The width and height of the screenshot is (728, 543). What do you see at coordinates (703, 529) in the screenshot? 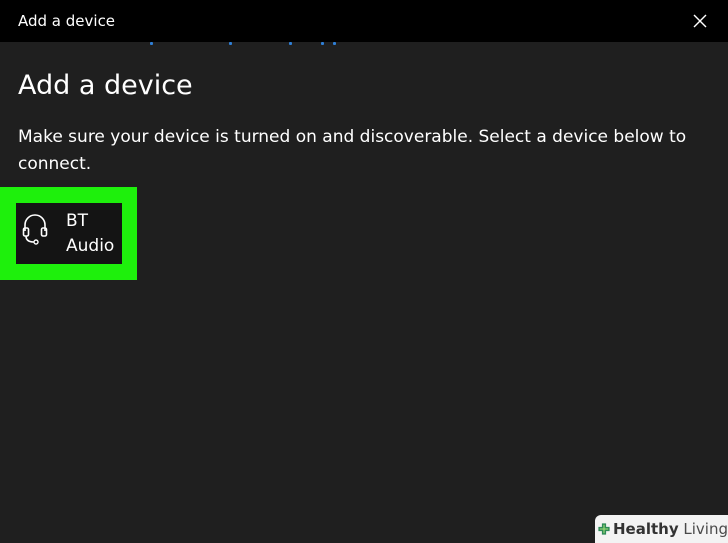
I see `watermark-brand-regular: Living` at bounding box center [703, 529].